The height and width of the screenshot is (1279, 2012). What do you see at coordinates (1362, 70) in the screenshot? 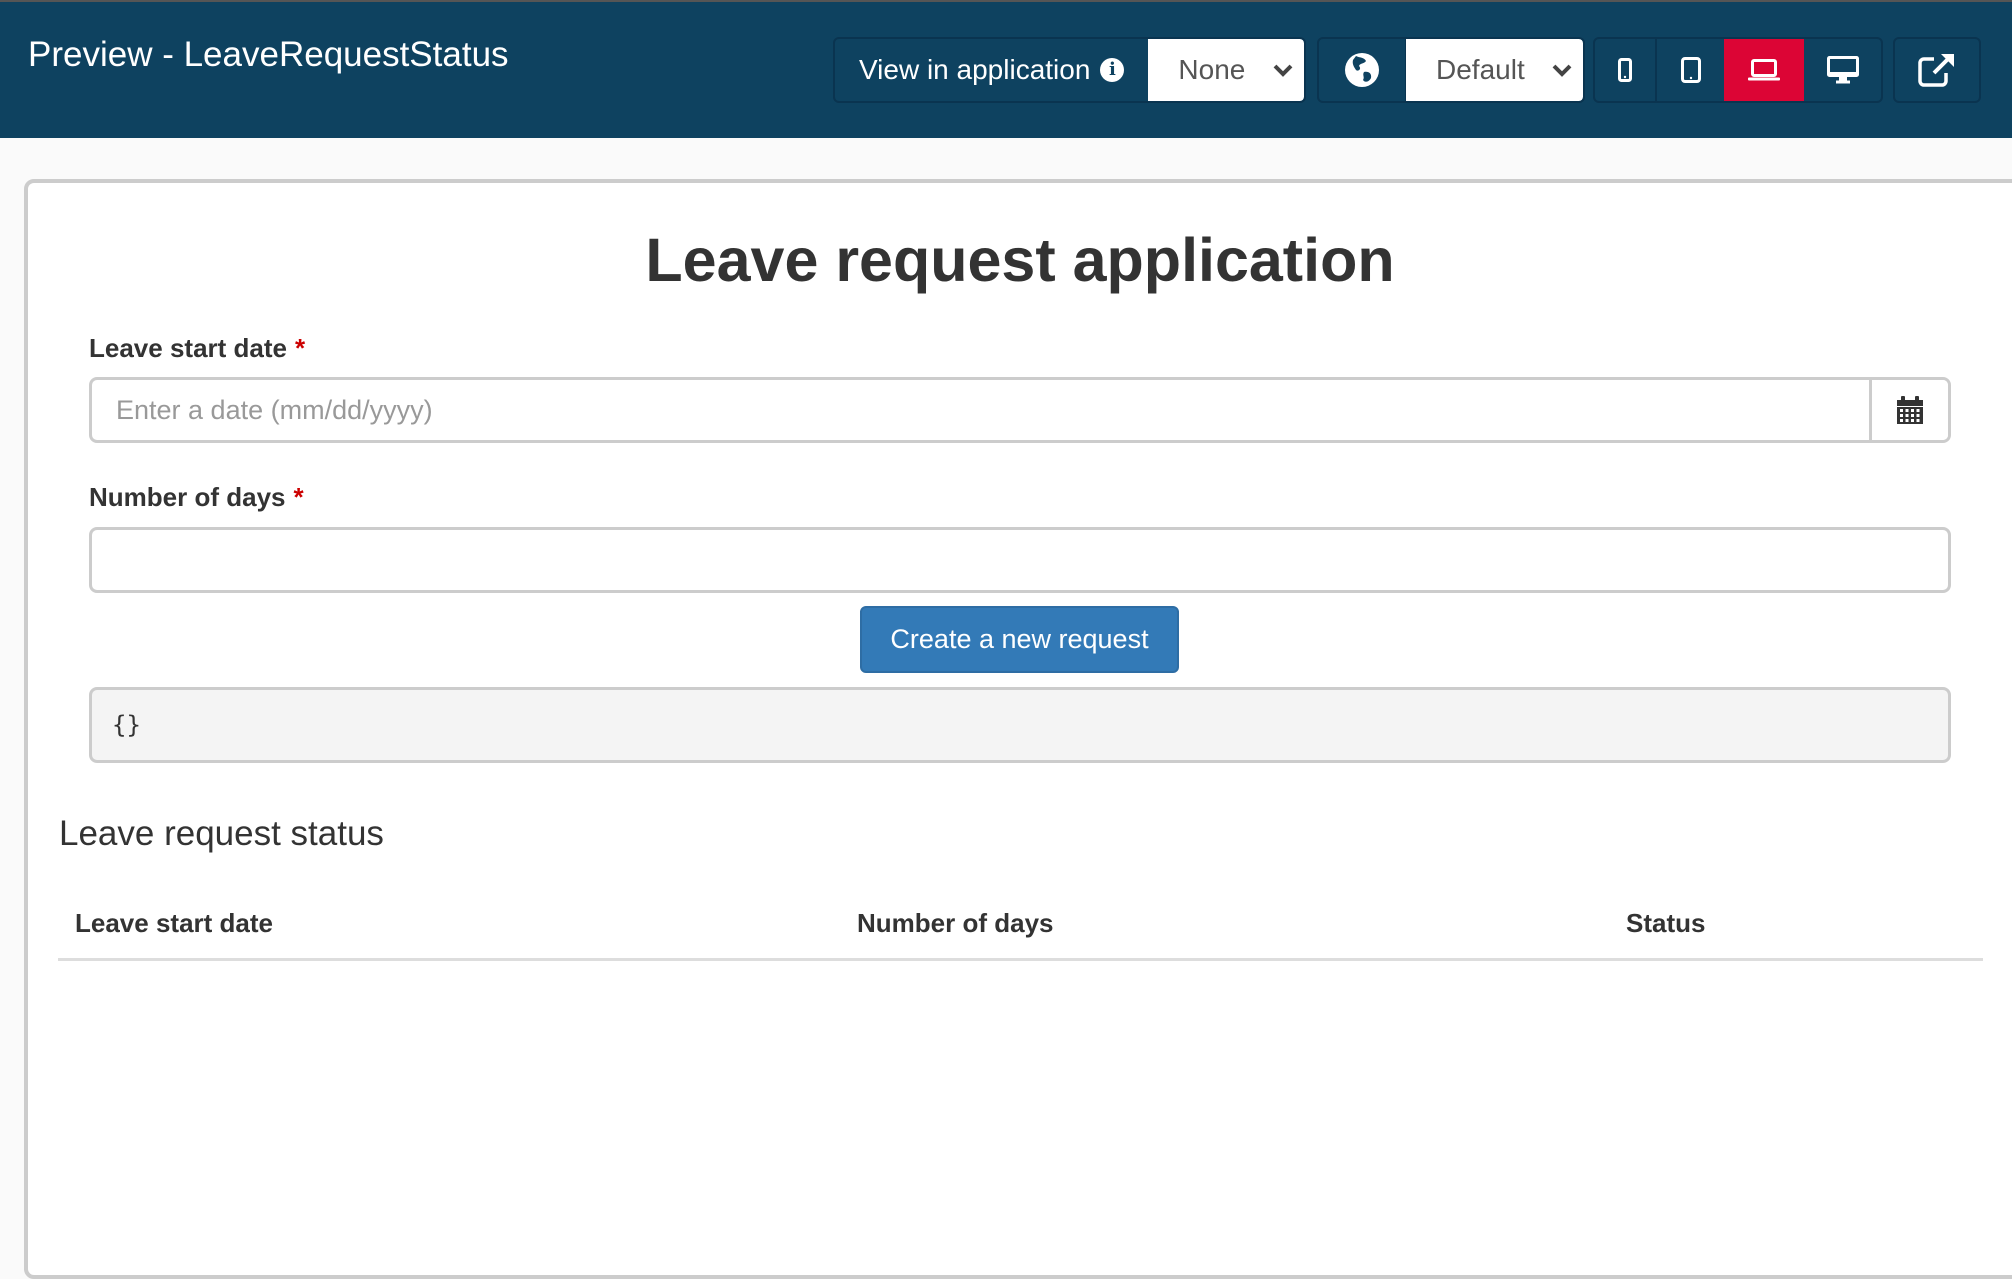
I see `globe-icon` at bounding box center [1362, 70].